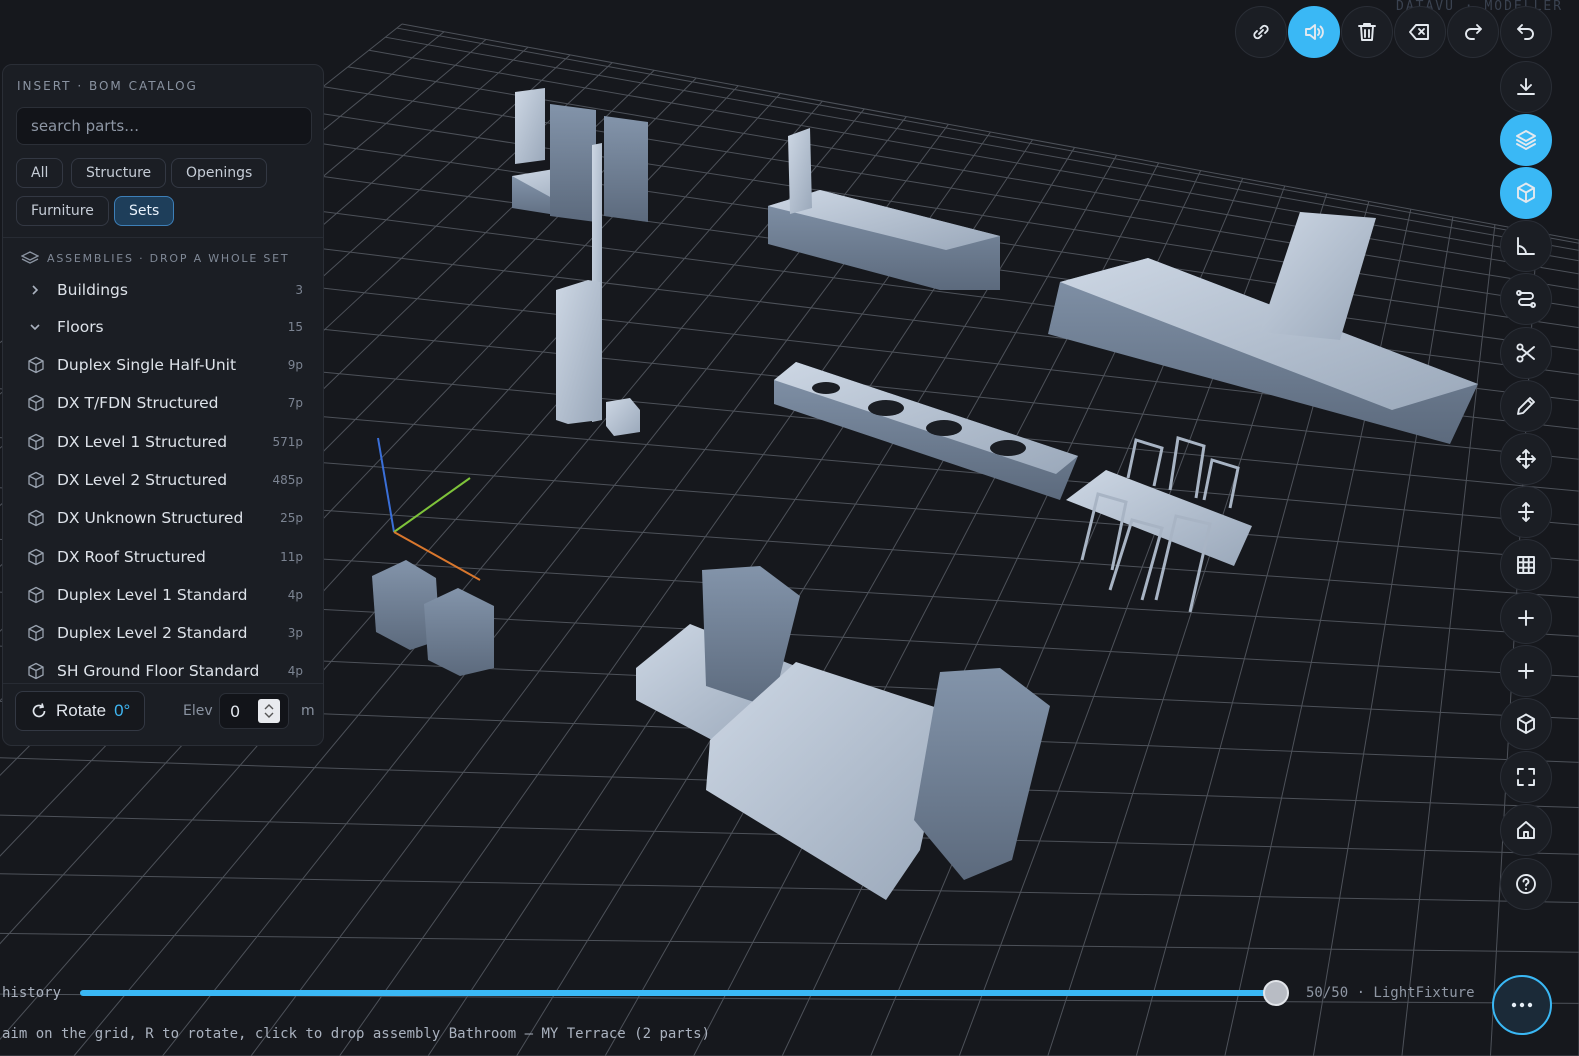  Describe the element at coordinates (163, 327) in the screenshot. I see `tree-group-floors: Floors 15` at that location.